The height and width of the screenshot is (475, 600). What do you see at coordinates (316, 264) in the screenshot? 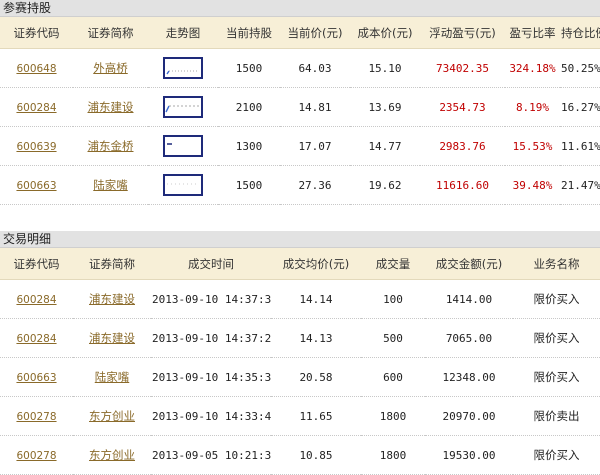
I see `col-header-avg-price: 成交均价(元)` at bounding box center [316, 264].